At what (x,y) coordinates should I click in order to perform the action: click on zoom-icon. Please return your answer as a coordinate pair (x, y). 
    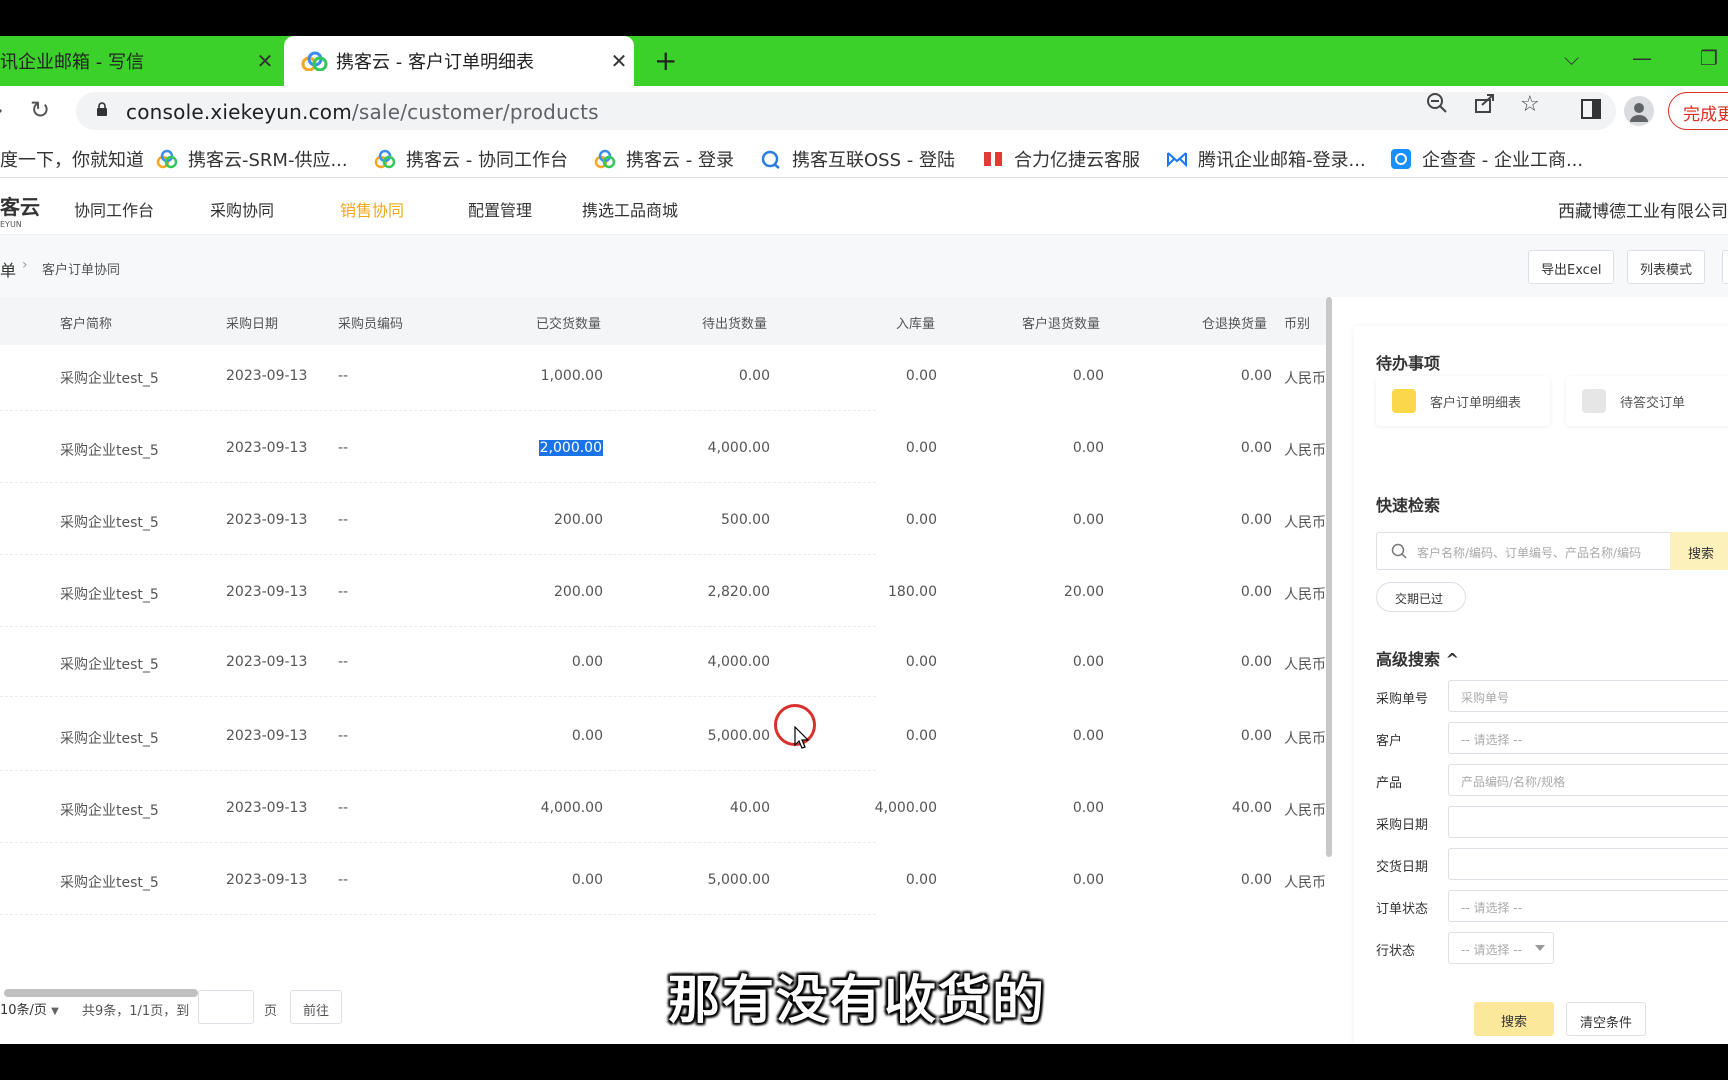
    Looking at the image, I should click on (1437, 106).